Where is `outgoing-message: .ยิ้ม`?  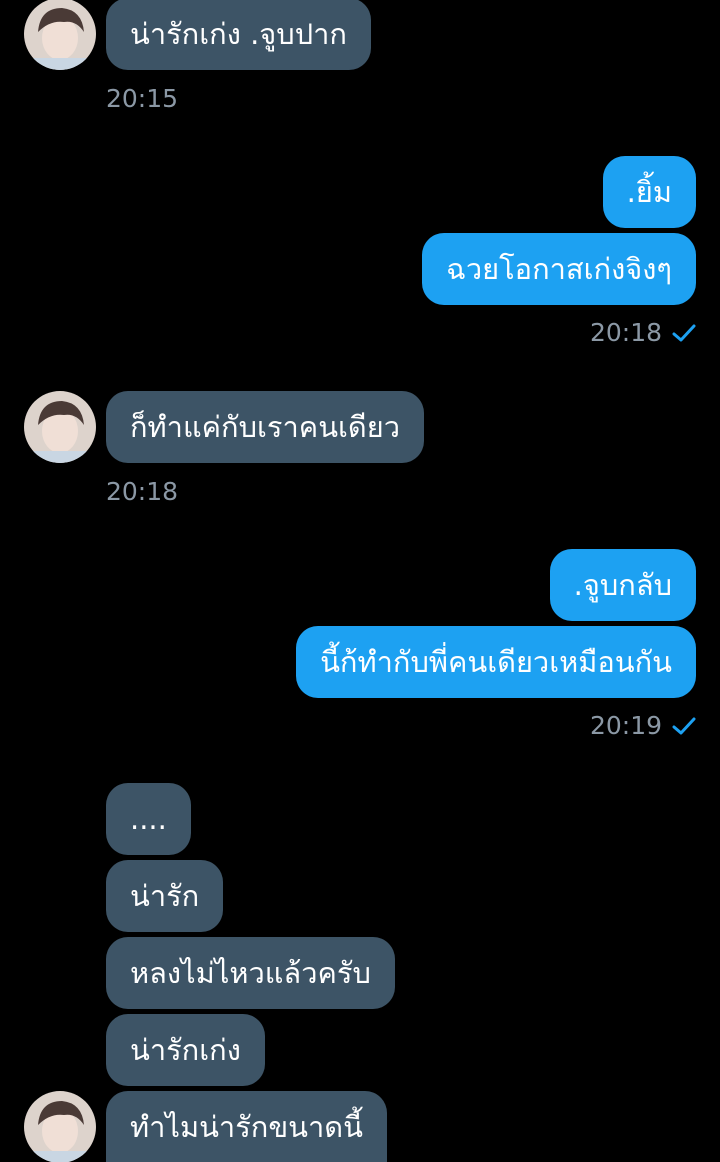 outgoing-message: .ยิ้ม is located at coordinates (649, 192).